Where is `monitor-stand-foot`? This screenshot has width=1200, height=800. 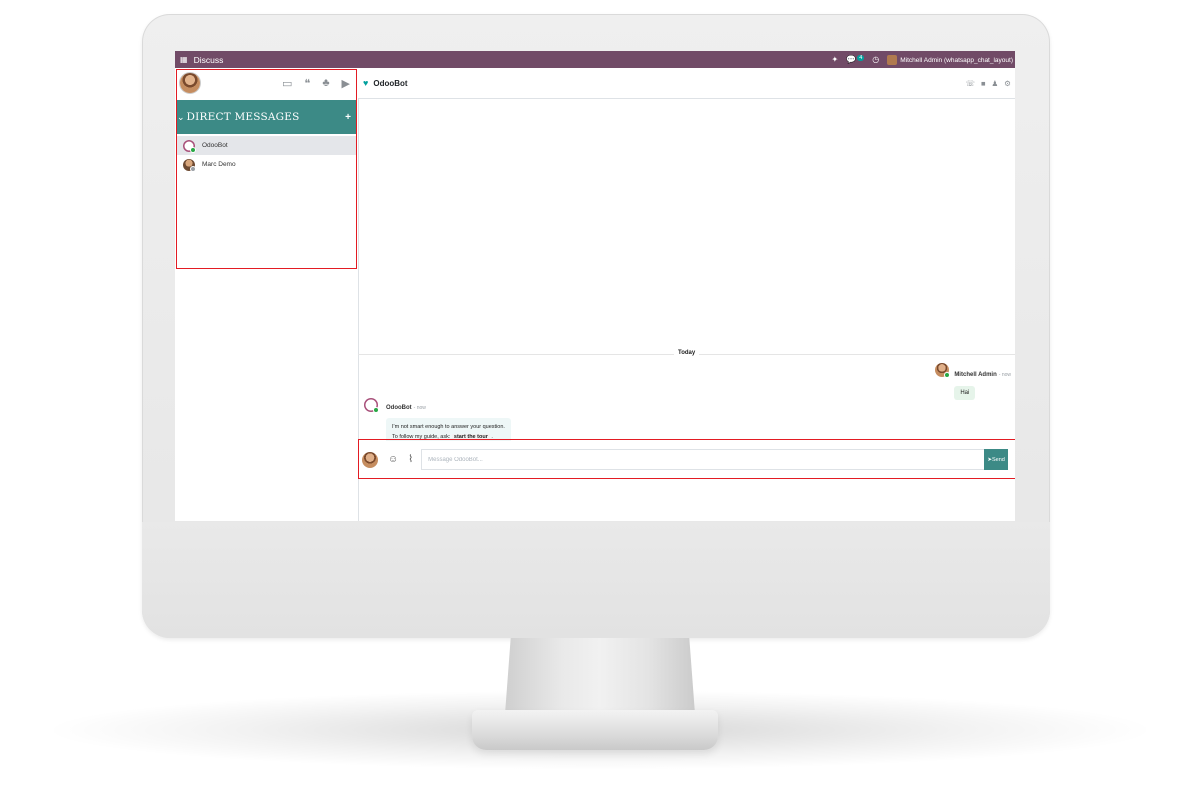 monitor-stand-foot is located at coordinates (595, 730).